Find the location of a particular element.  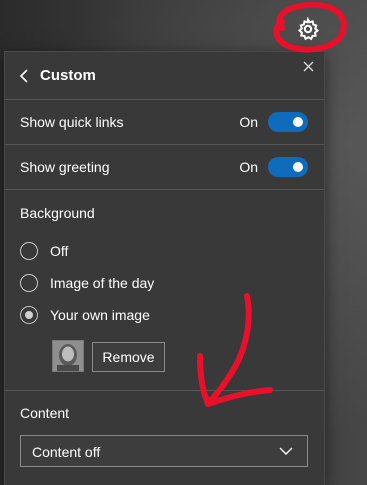

close-icon is located at coordinates (308, 66).